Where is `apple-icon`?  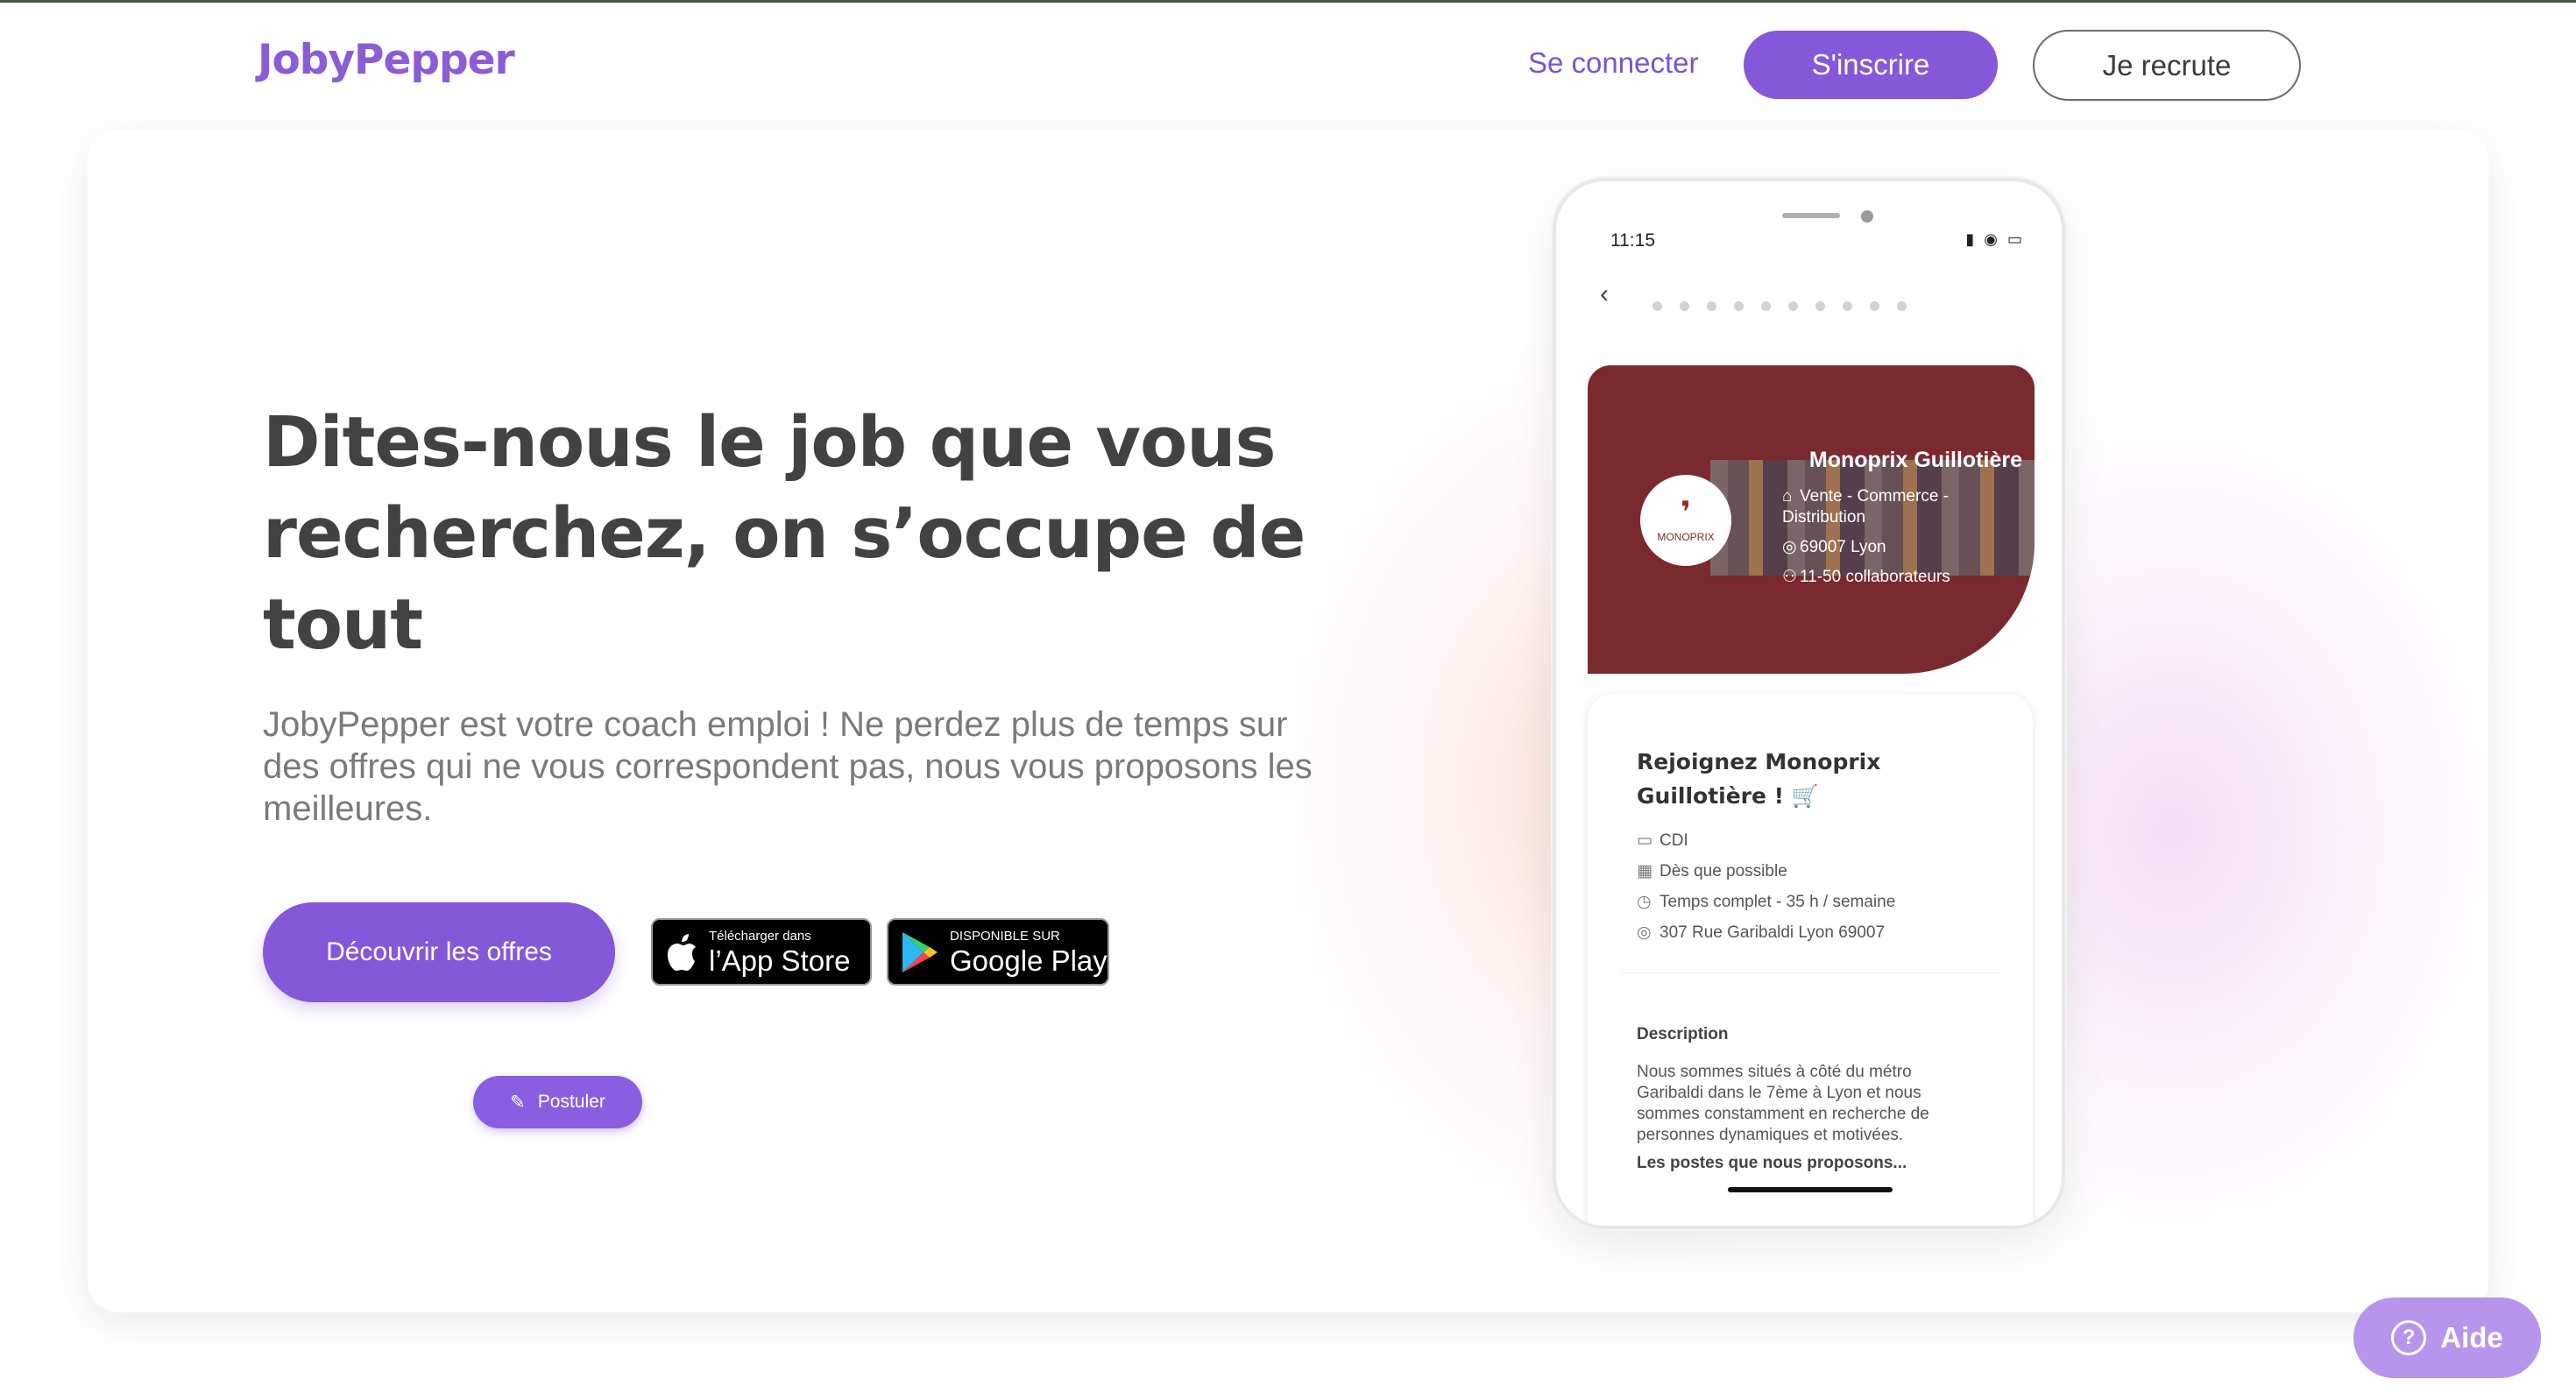 apple-icon is located at coordinates (682, 952).